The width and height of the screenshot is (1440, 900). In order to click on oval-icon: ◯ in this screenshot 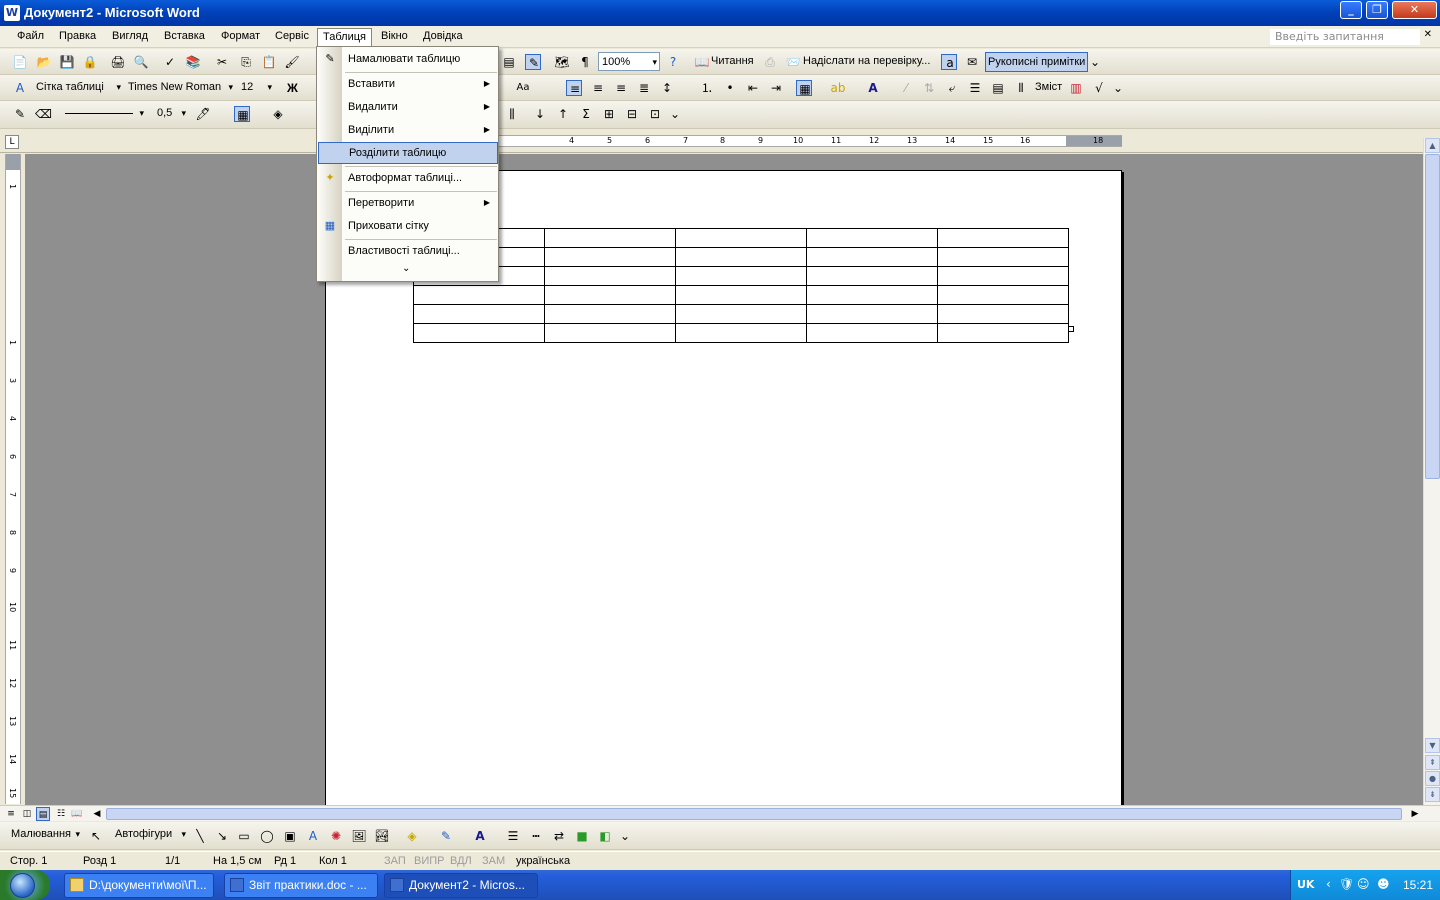, I will do `click(267, 836)`.